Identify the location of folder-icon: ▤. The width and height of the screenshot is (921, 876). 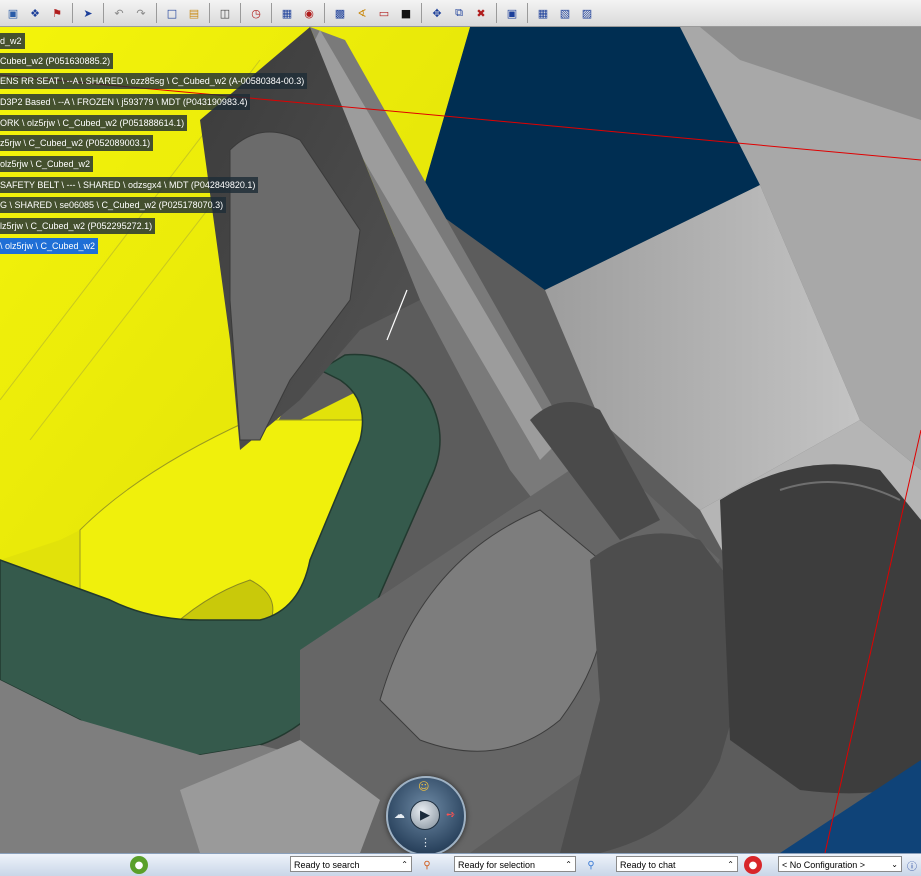
(194, 13).